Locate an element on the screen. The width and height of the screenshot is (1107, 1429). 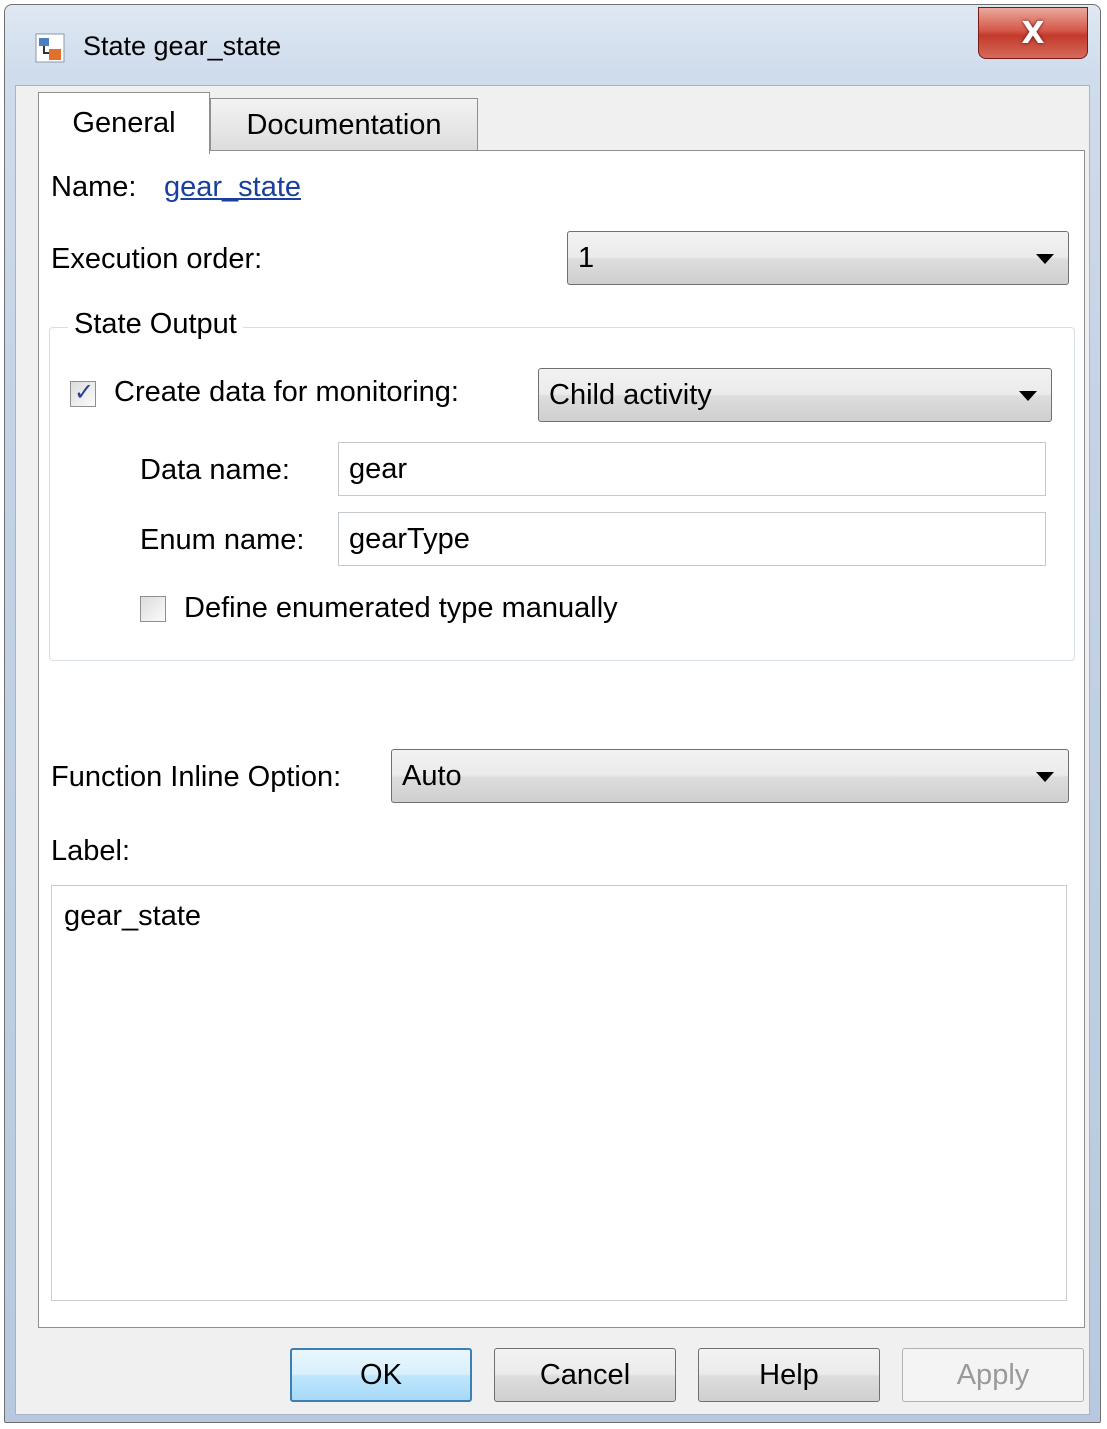
create-data-label: Create data for monitoring: is located at coordinates (286, 392).